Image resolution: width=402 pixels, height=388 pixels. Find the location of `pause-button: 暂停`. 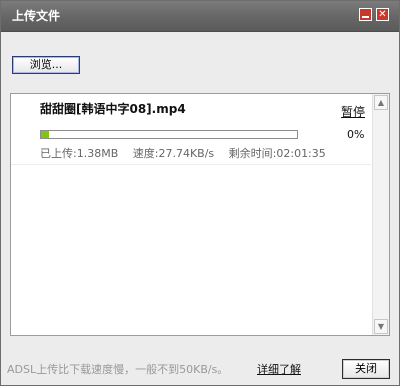

pause-button: 暂停 is located at coordinates (353, 112).